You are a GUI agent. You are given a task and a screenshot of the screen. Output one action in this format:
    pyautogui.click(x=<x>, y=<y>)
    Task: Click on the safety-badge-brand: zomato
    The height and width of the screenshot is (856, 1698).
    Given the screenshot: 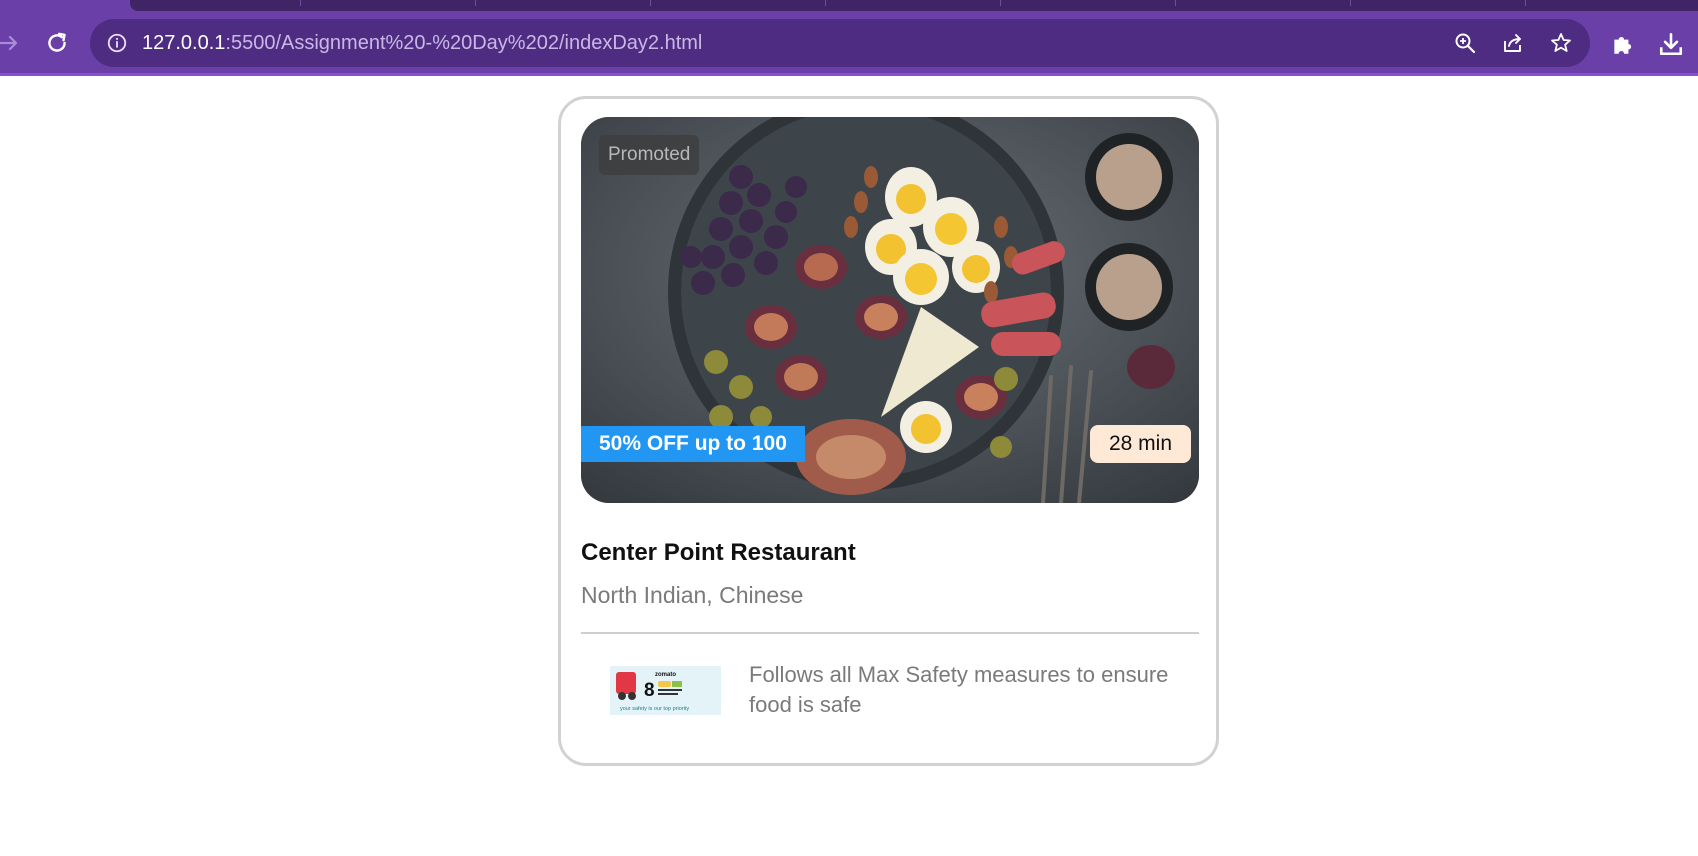 What is the action you would take?
    pyautogui.click(x=665, y=675)
    